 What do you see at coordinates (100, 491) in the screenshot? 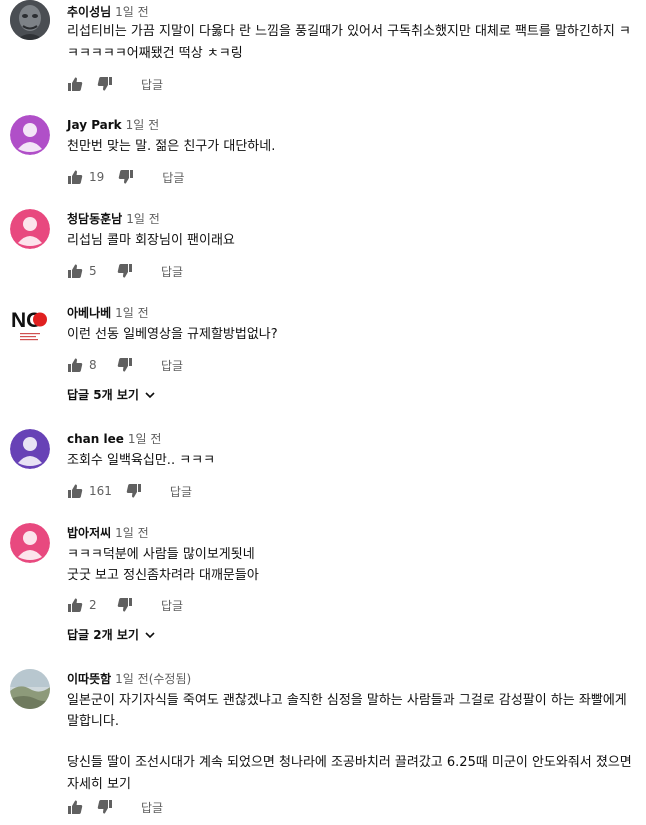
I see `like-count: 161` at bounding box center [100, 491].